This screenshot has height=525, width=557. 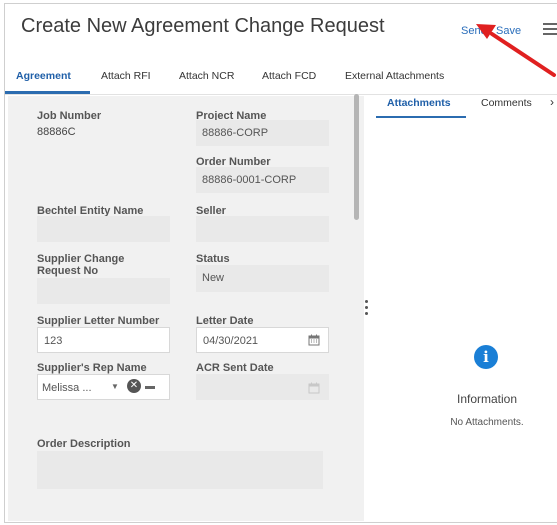 I want to click on contact-card-icon: ▬, so click(x=150, y=386).